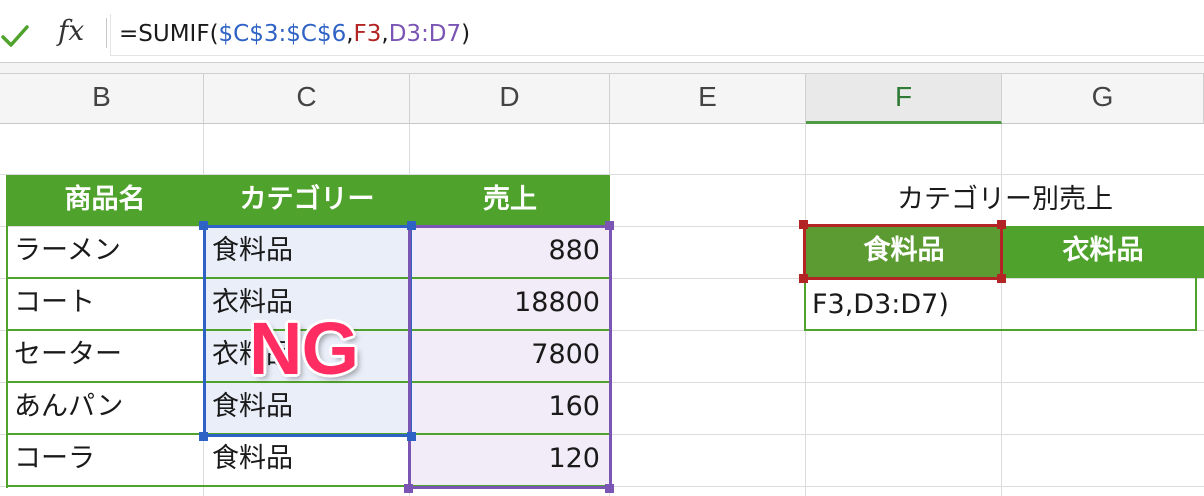 This screenshot has height=496, width=1204. Describe the element at coordinates (367, 34) in the screenshot. I see `formula-ref-criteria: F3` at that location.